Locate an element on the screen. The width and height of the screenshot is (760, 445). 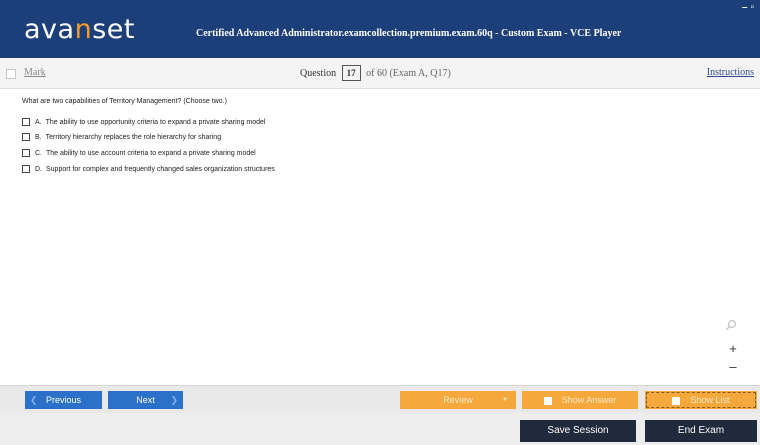
show-list-button: Show List is located at coordinates (701, 400).